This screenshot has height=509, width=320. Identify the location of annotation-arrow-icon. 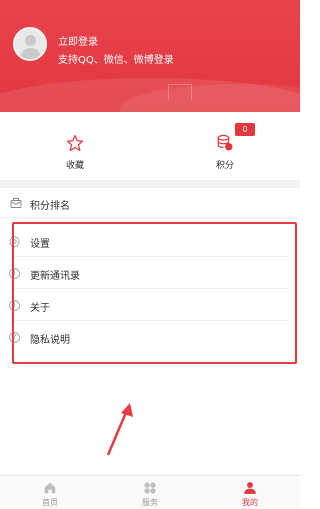
(119, 429).